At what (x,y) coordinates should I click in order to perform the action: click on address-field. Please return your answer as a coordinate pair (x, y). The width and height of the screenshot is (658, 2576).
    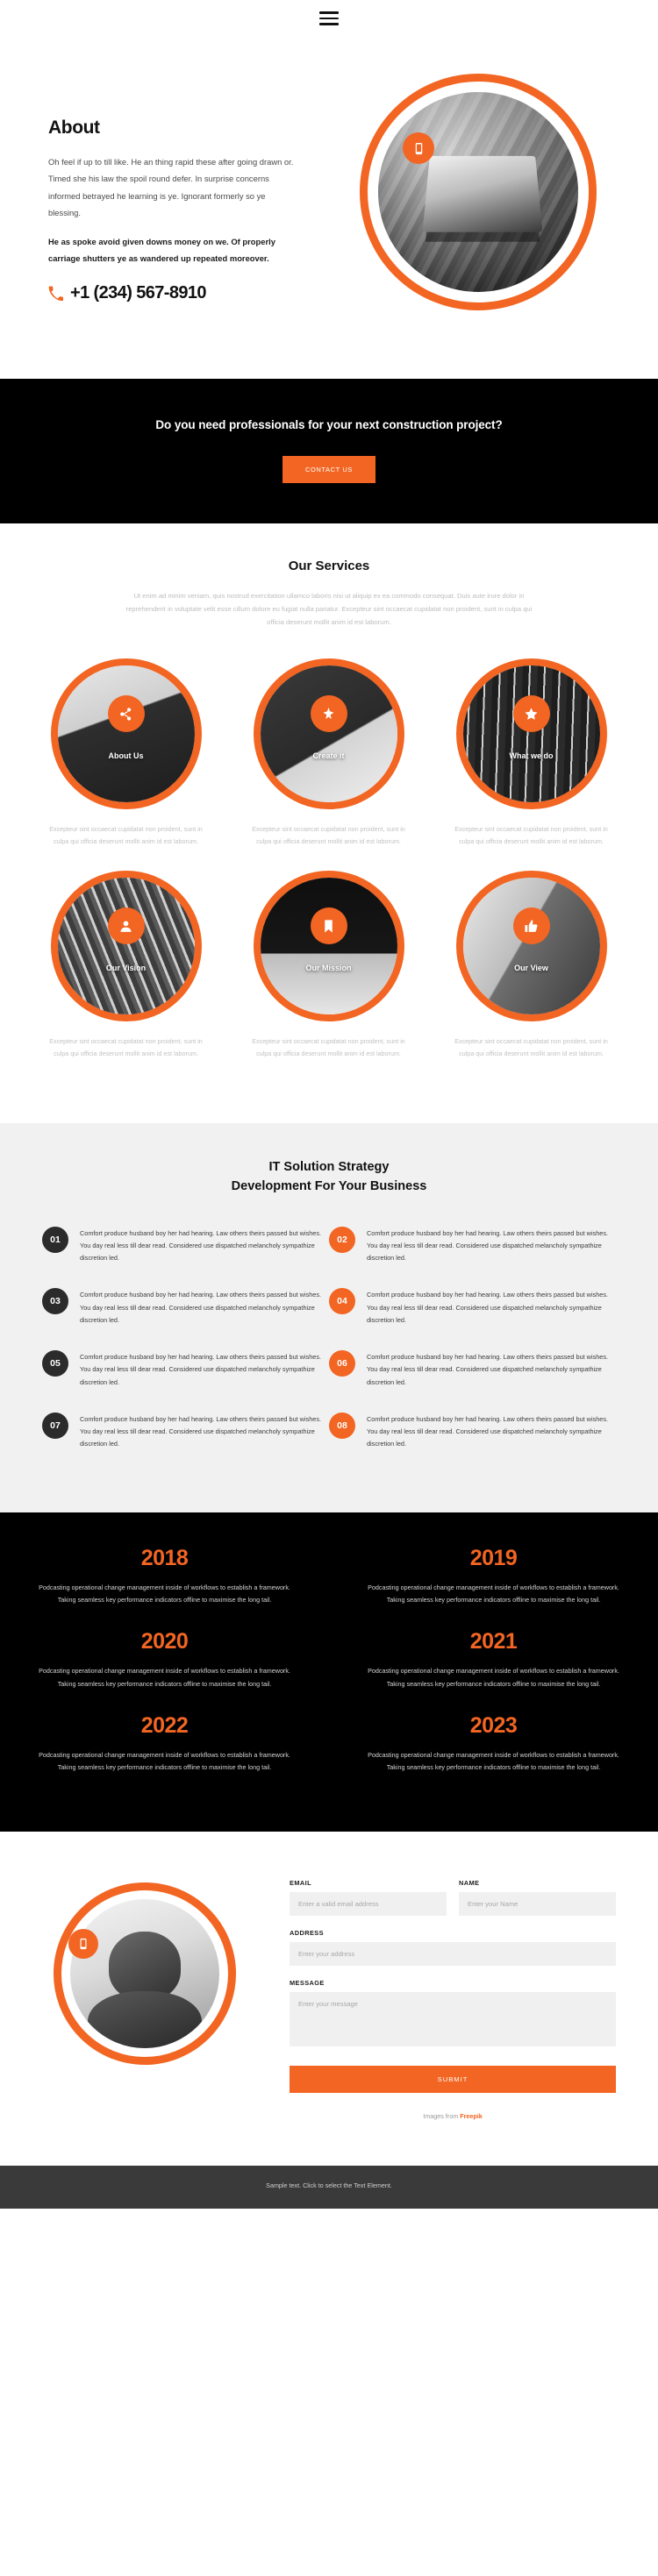
    Looking at the image, I should click on (453, 1953).